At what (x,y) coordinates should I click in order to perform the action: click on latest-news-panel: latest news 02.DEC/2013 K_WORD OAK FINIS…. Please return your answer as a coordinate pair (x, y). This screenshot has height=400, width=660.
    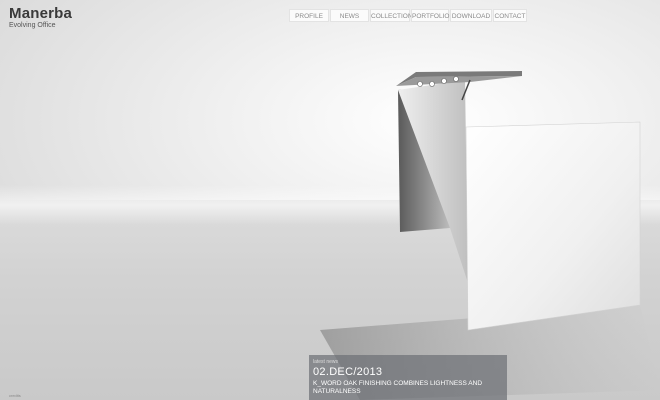
    Looking at the image, I should click on (408, 377).